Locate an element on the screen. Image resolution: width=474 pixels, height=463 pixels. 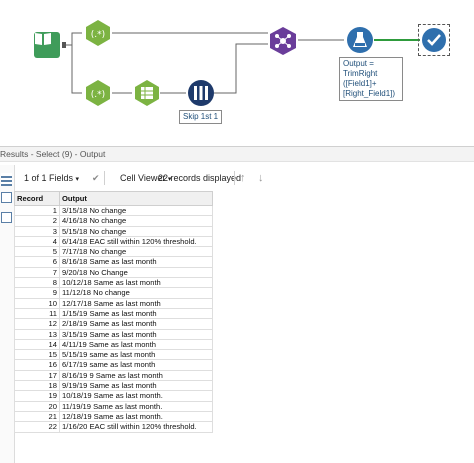
table-row: 13 3/15/19 Same as last month is located at coordinates (113, 334).